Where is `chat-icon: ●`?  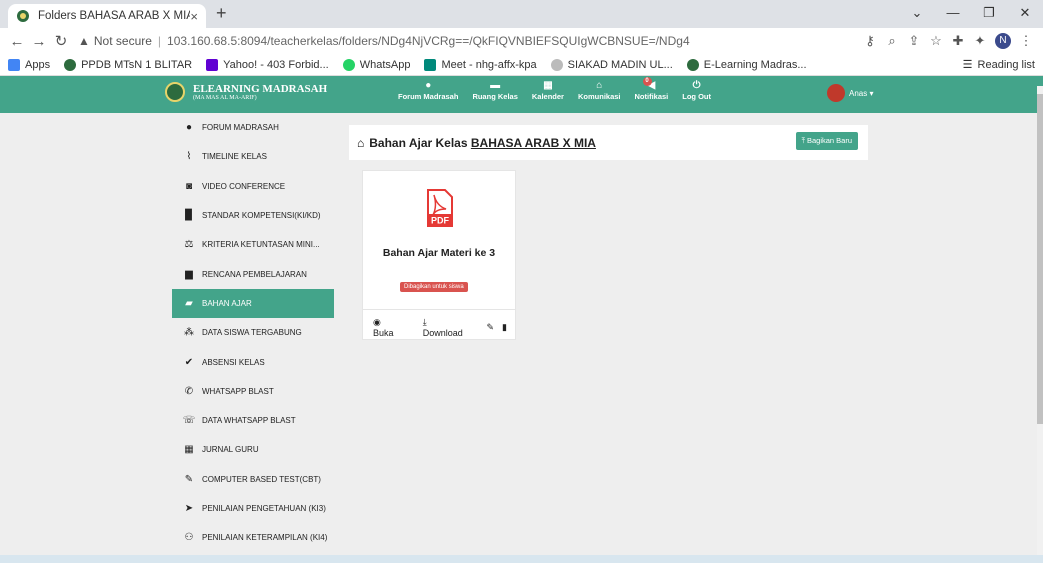
chat-icon: ● is located at coordinates (428, 85).